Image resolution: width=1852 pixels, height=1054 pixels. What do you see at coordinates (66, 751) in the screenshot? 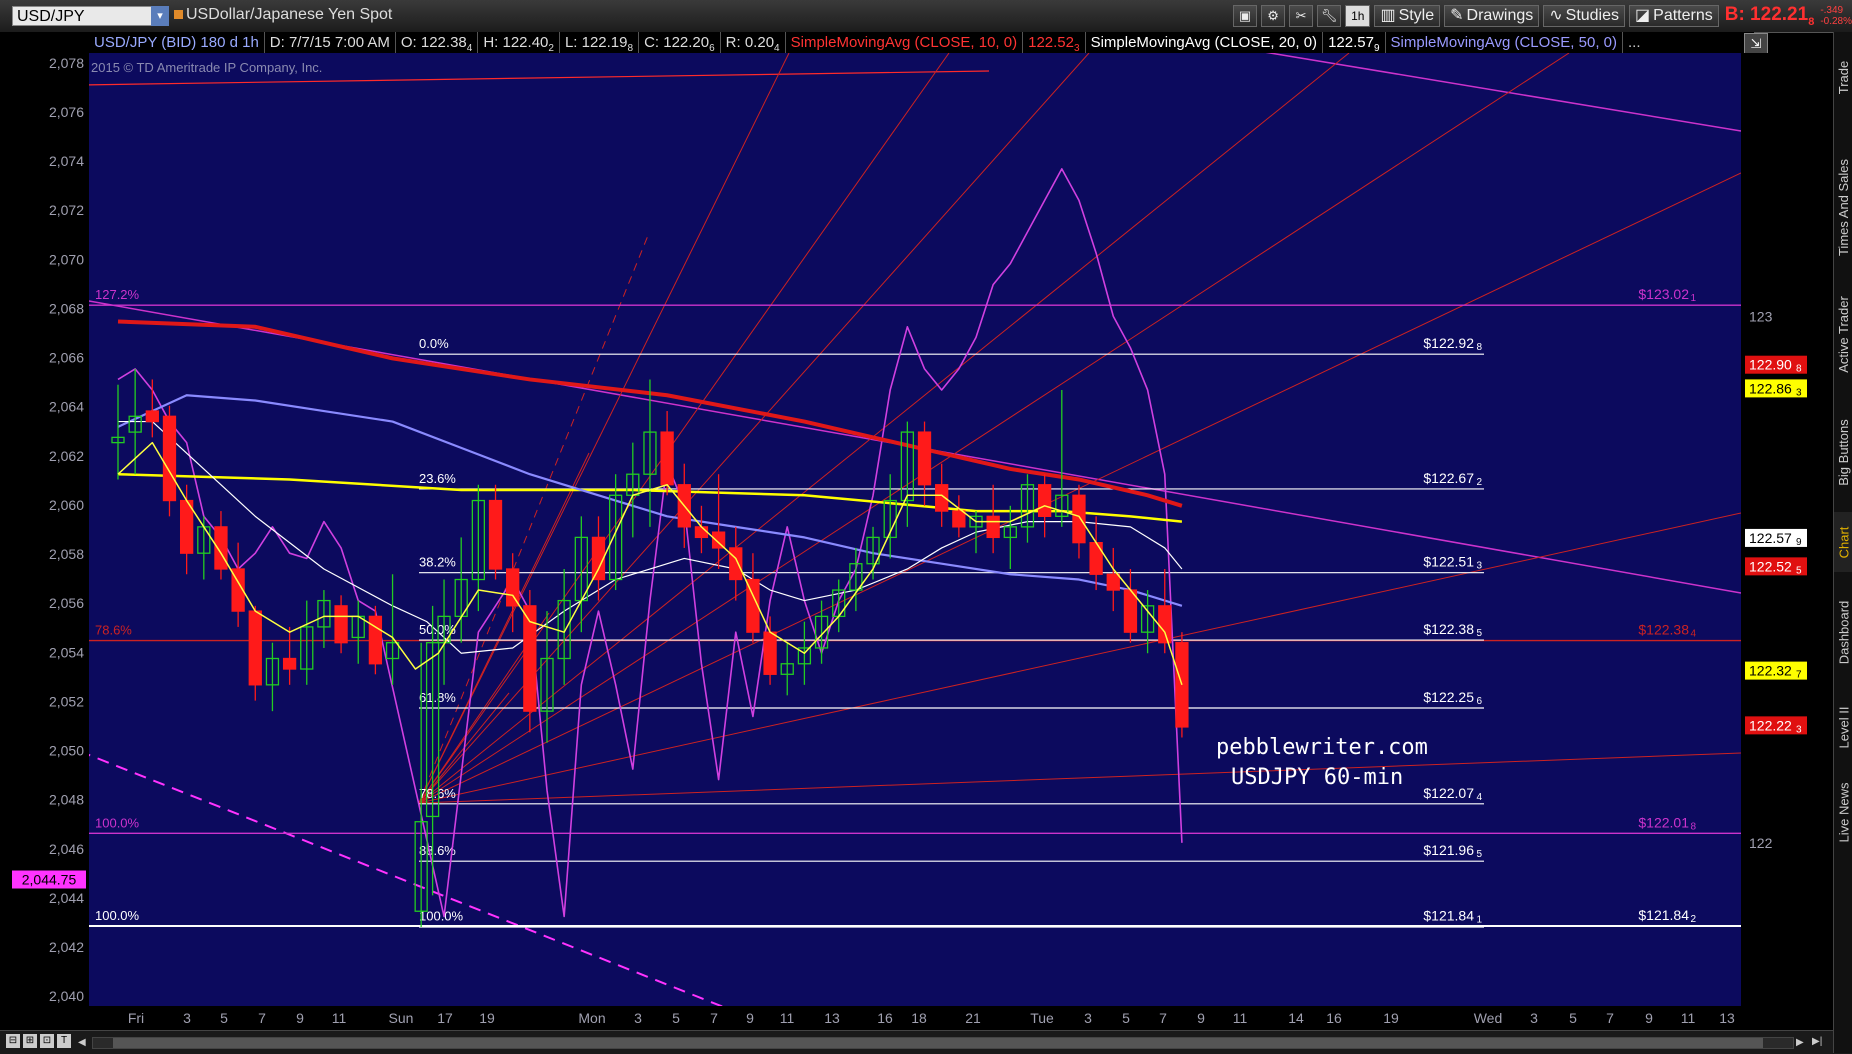
I see `left-axis-tick-label: 2,050` at bounding box center [66, 751].